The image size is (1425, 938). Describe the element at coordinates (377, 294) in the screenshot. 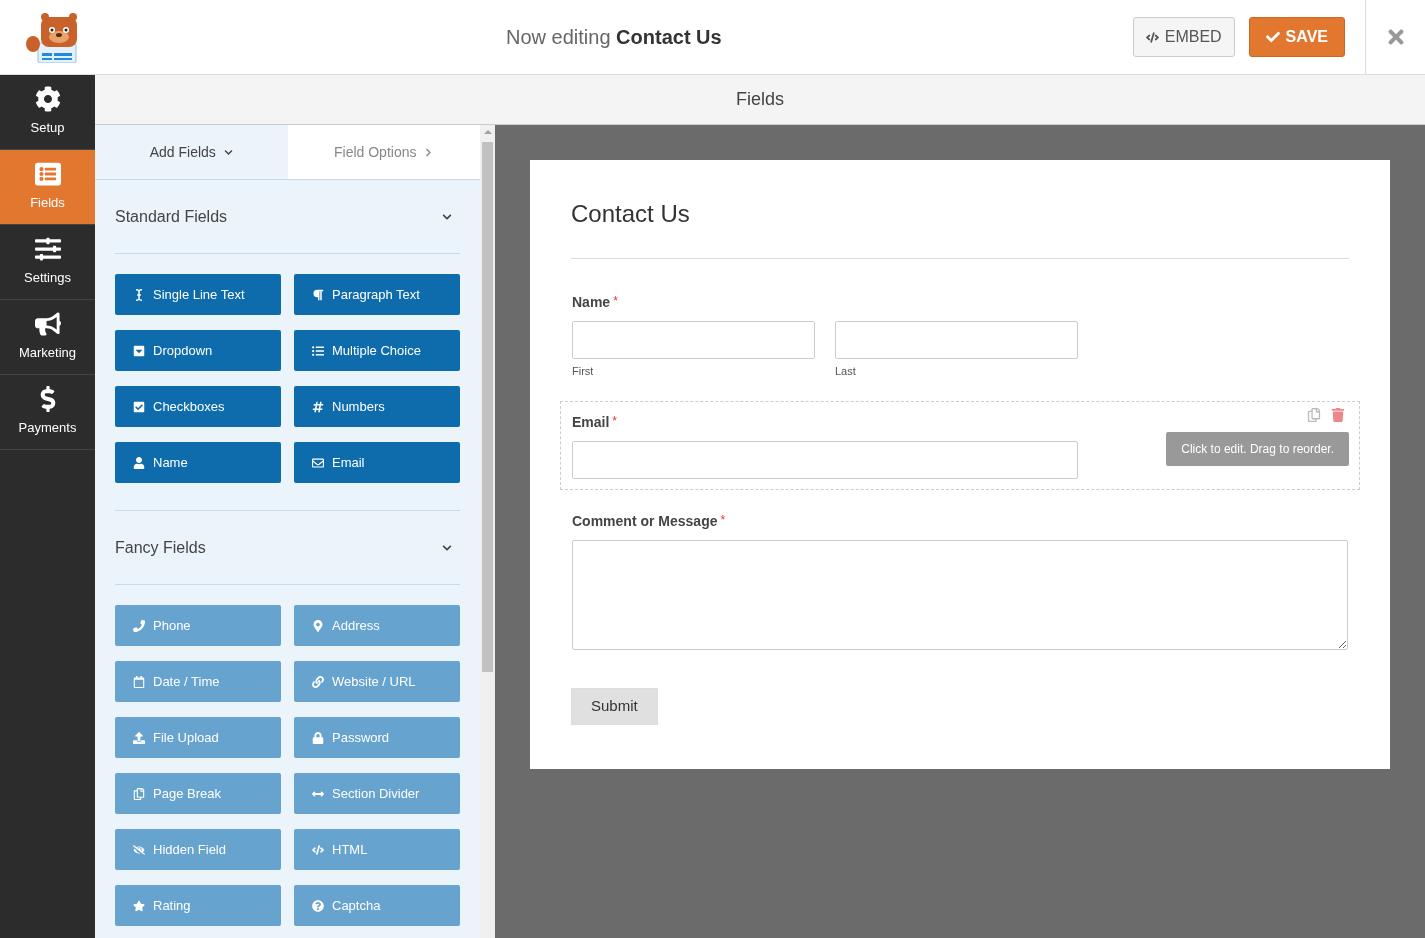

I see `field-button: Paragraph Text` at that location.